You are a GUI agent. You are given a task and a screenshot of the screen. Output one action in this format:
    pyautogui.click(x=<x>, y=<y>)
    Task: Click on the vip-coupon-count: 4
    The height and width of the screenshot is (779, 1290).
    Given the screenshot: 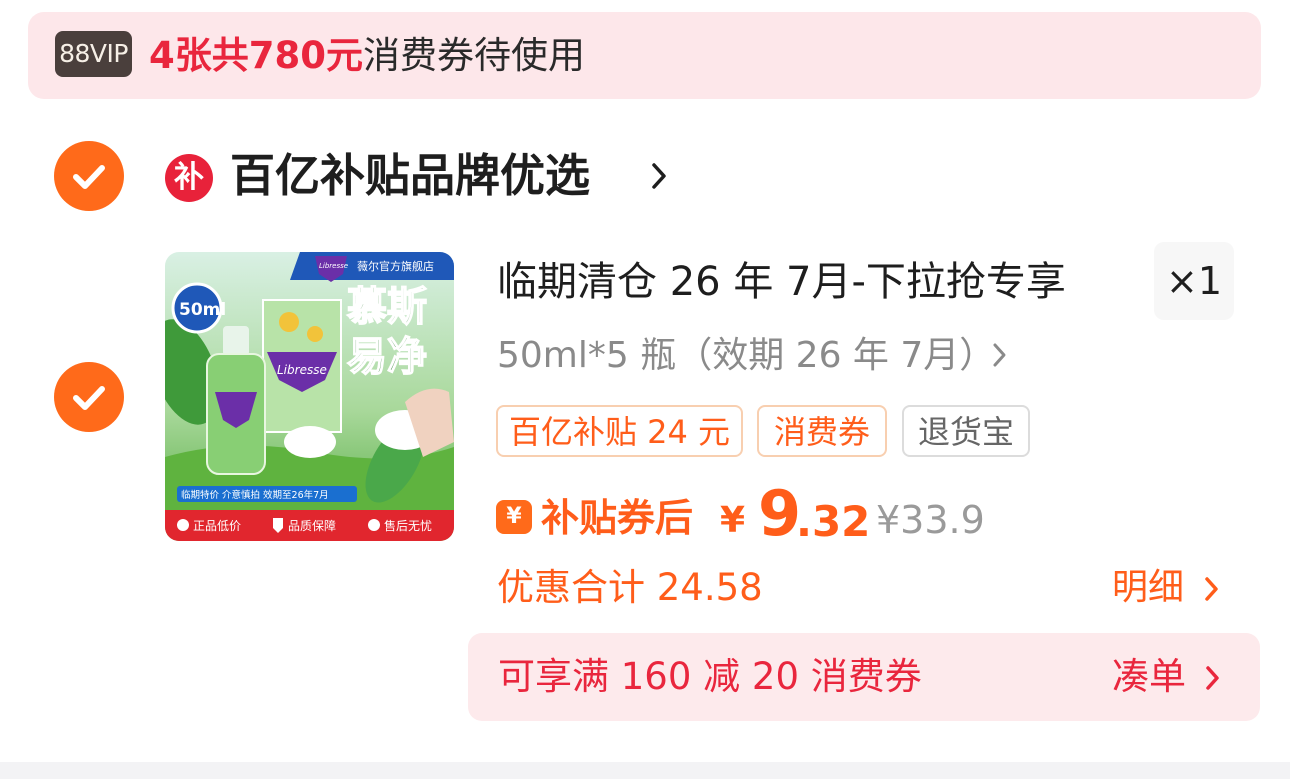 What is the action you would take?
    pyautogui.click(x=162, y=55)
    